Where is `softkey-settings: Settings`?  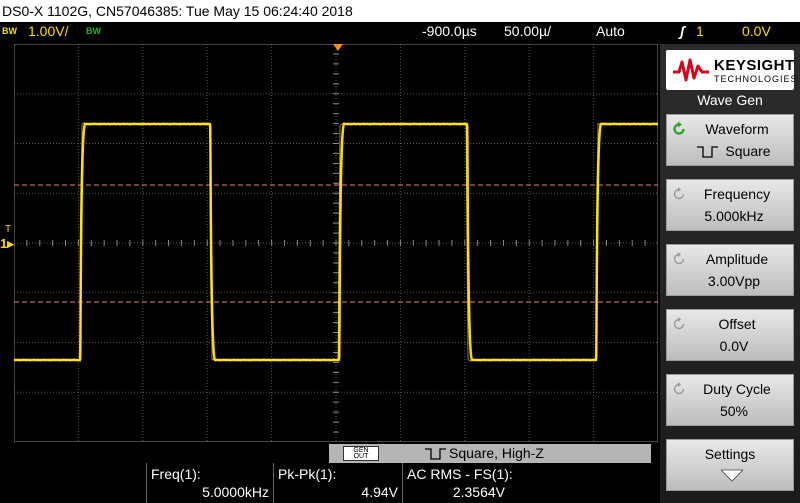 softkey-settings: Settings is located at coordinates (730, 465).